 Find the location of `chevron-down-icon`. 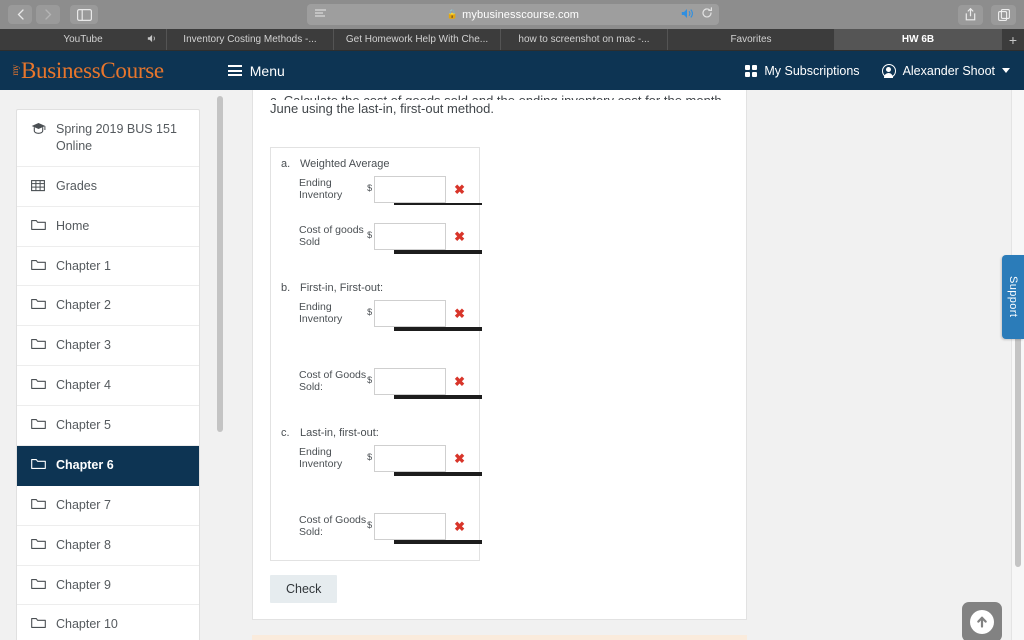

chevron-down-icon is located at coordinates (1006, 70).